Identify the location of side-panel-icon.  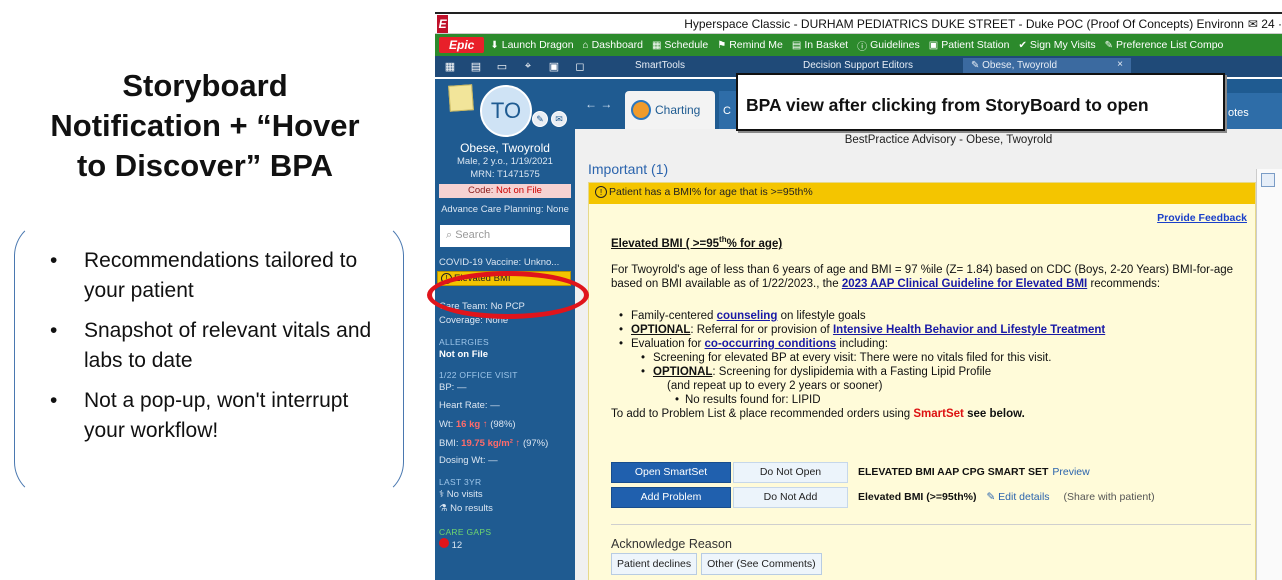
(1268, 180).